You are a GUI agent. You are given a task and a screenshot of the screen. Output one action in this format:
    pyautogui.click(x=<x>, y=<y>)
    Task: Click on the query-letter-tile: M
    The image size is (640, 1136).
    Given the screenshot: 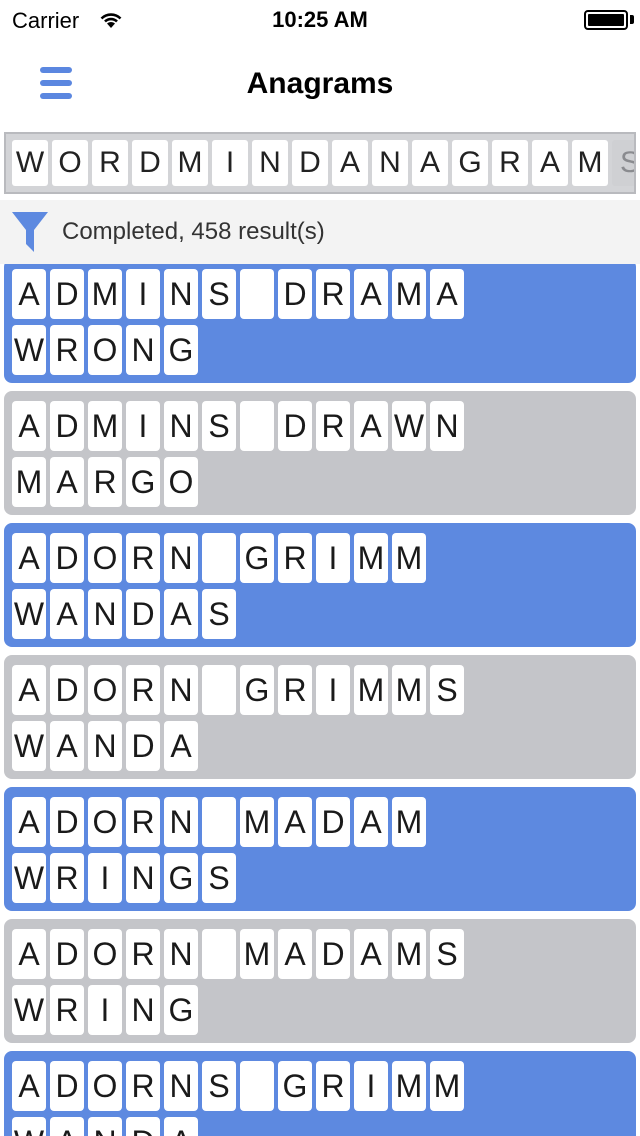 What is the action you would take?
    pyautogui.click(x=590, y=163)
    